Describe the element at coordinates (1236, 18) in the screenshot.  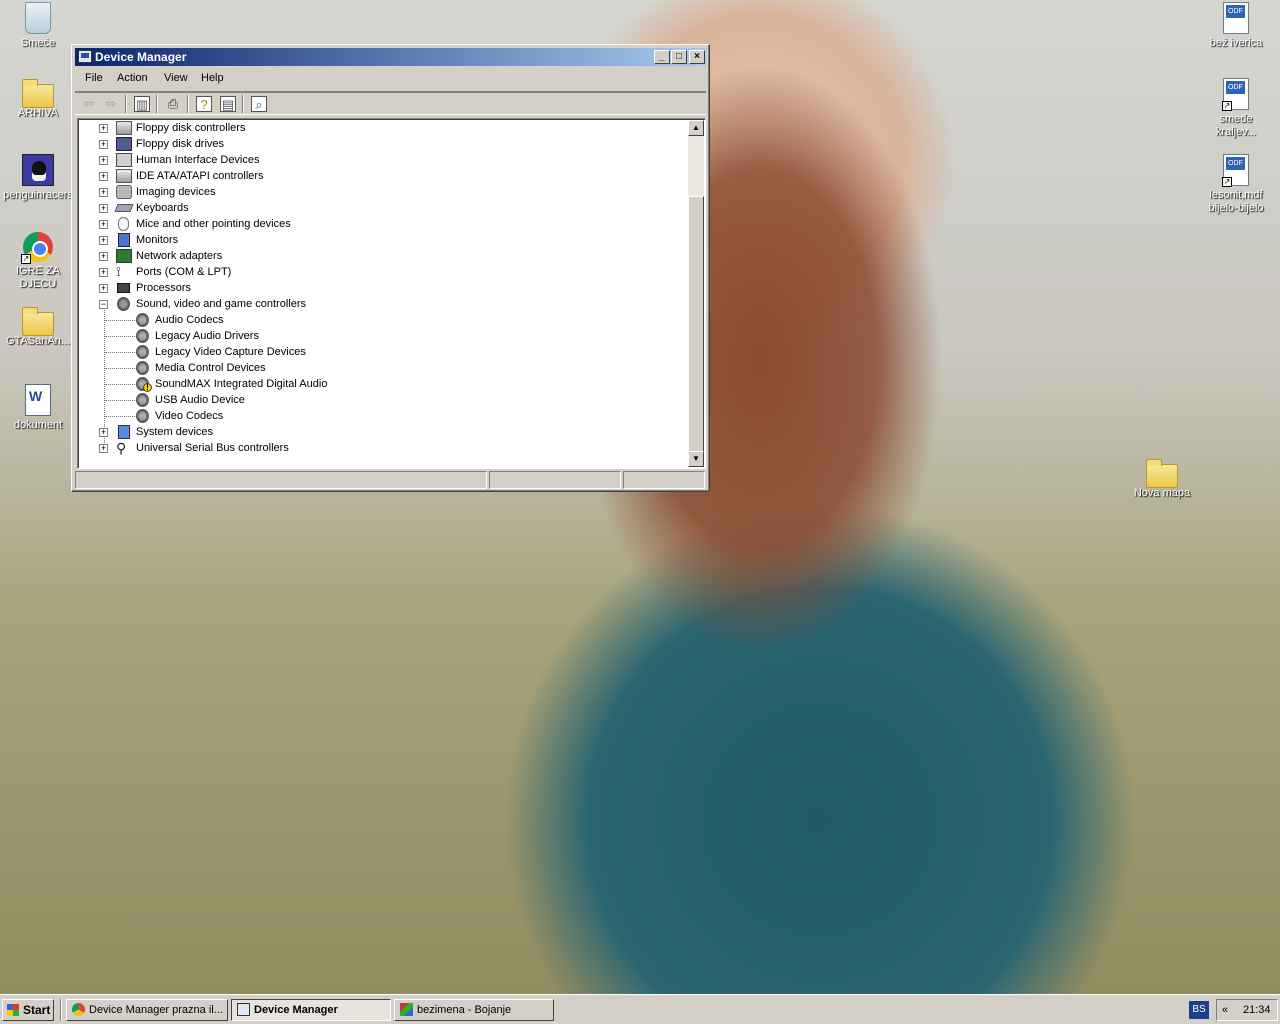
I see `odf-document-icon: ODF` at that location.